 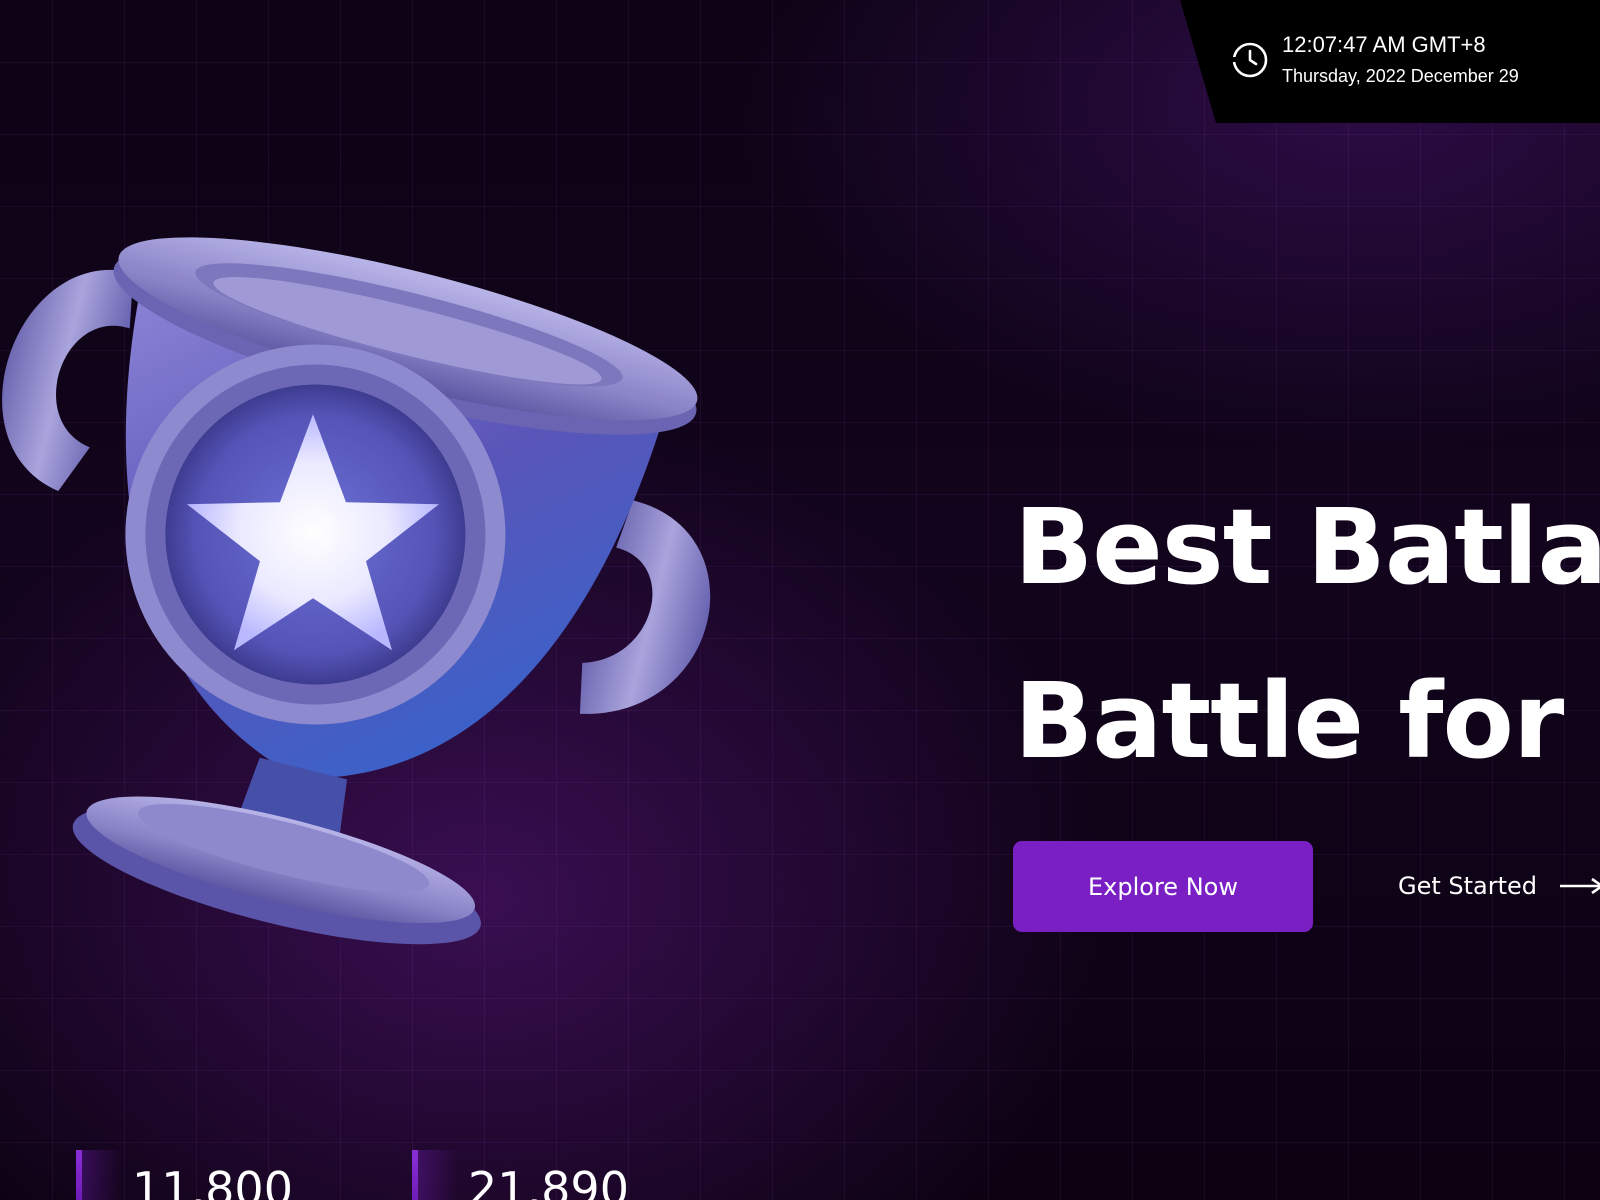 What do you see at coordinates (1307, 634) in the screenshot?
I see `hero-heading: Best Batlaz Battle for y` at bounding box center [1307, 634].